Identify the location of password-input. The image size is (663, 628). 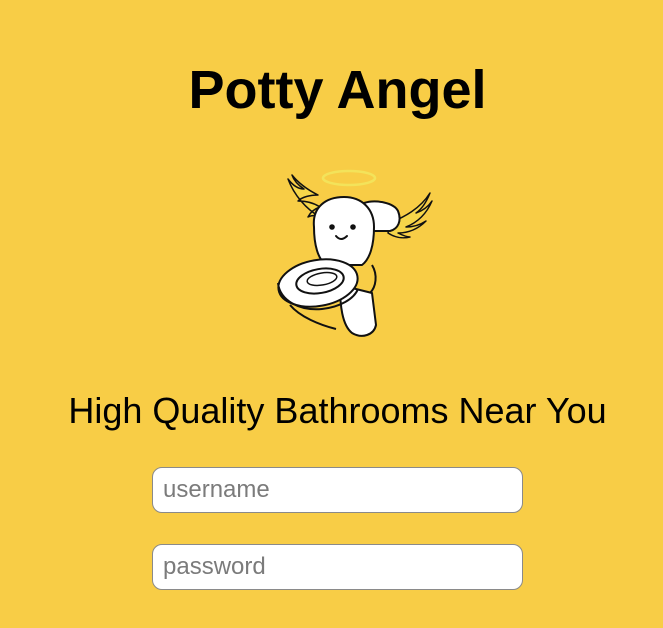
(337, 567).